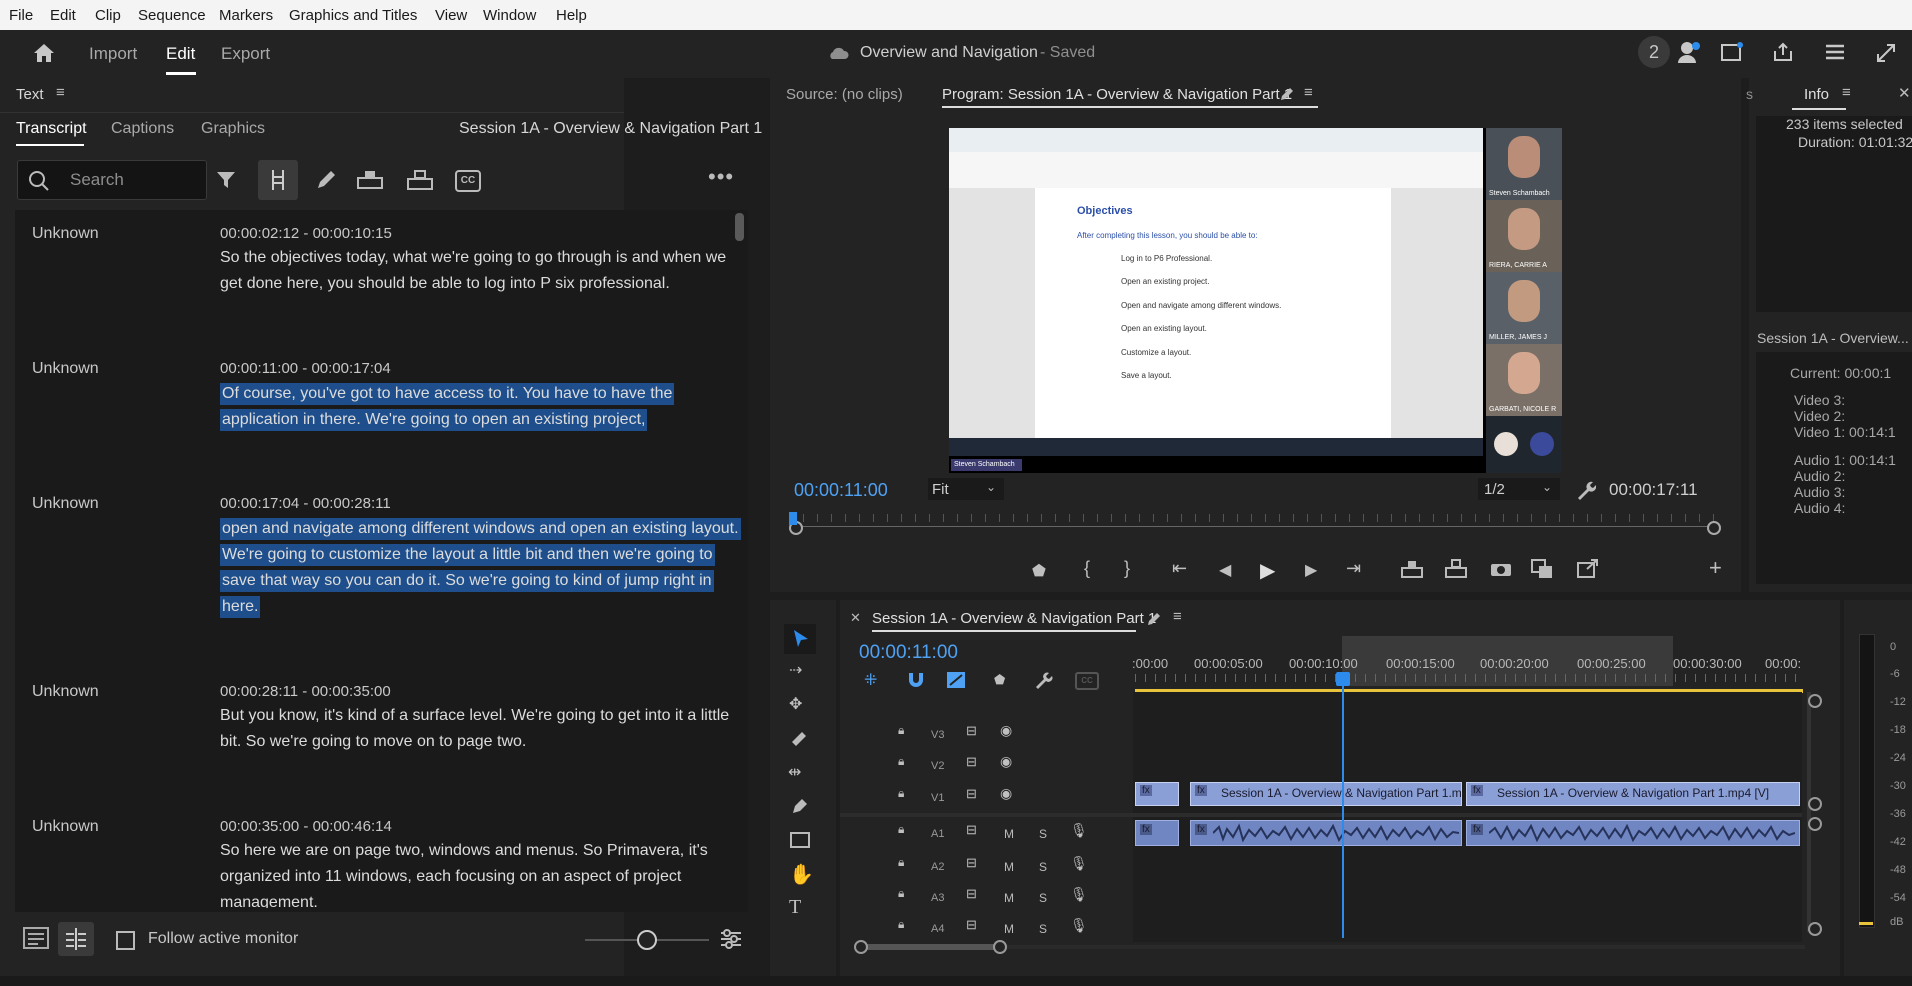 The height and width of the screenshot is (986, 1912). Describe the element at coordinates (731, 939) in the screenshot. I see `settings-sliders-icon` at that location.